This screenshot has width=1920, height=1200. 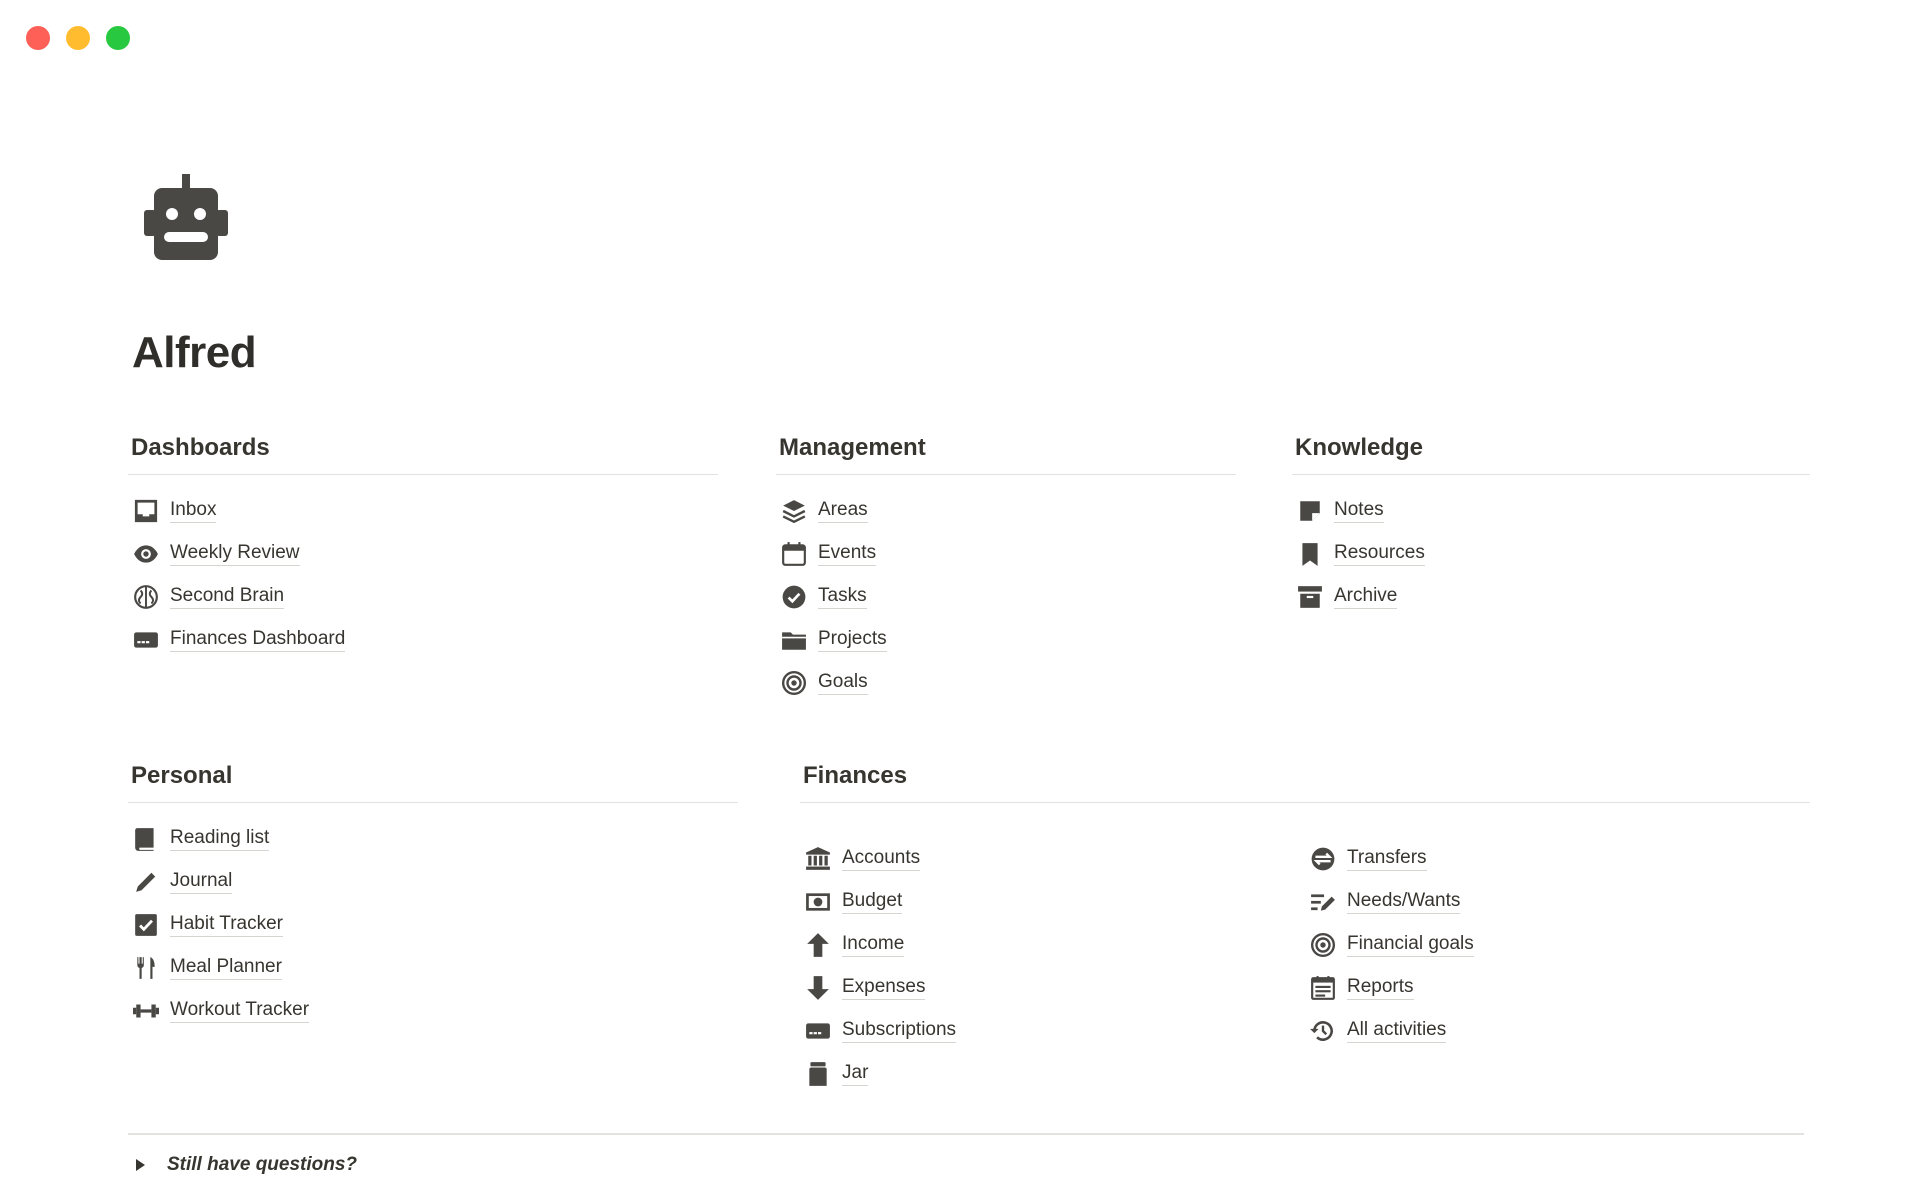 I want to click on pencil-icon, so click(x=146, y=882).